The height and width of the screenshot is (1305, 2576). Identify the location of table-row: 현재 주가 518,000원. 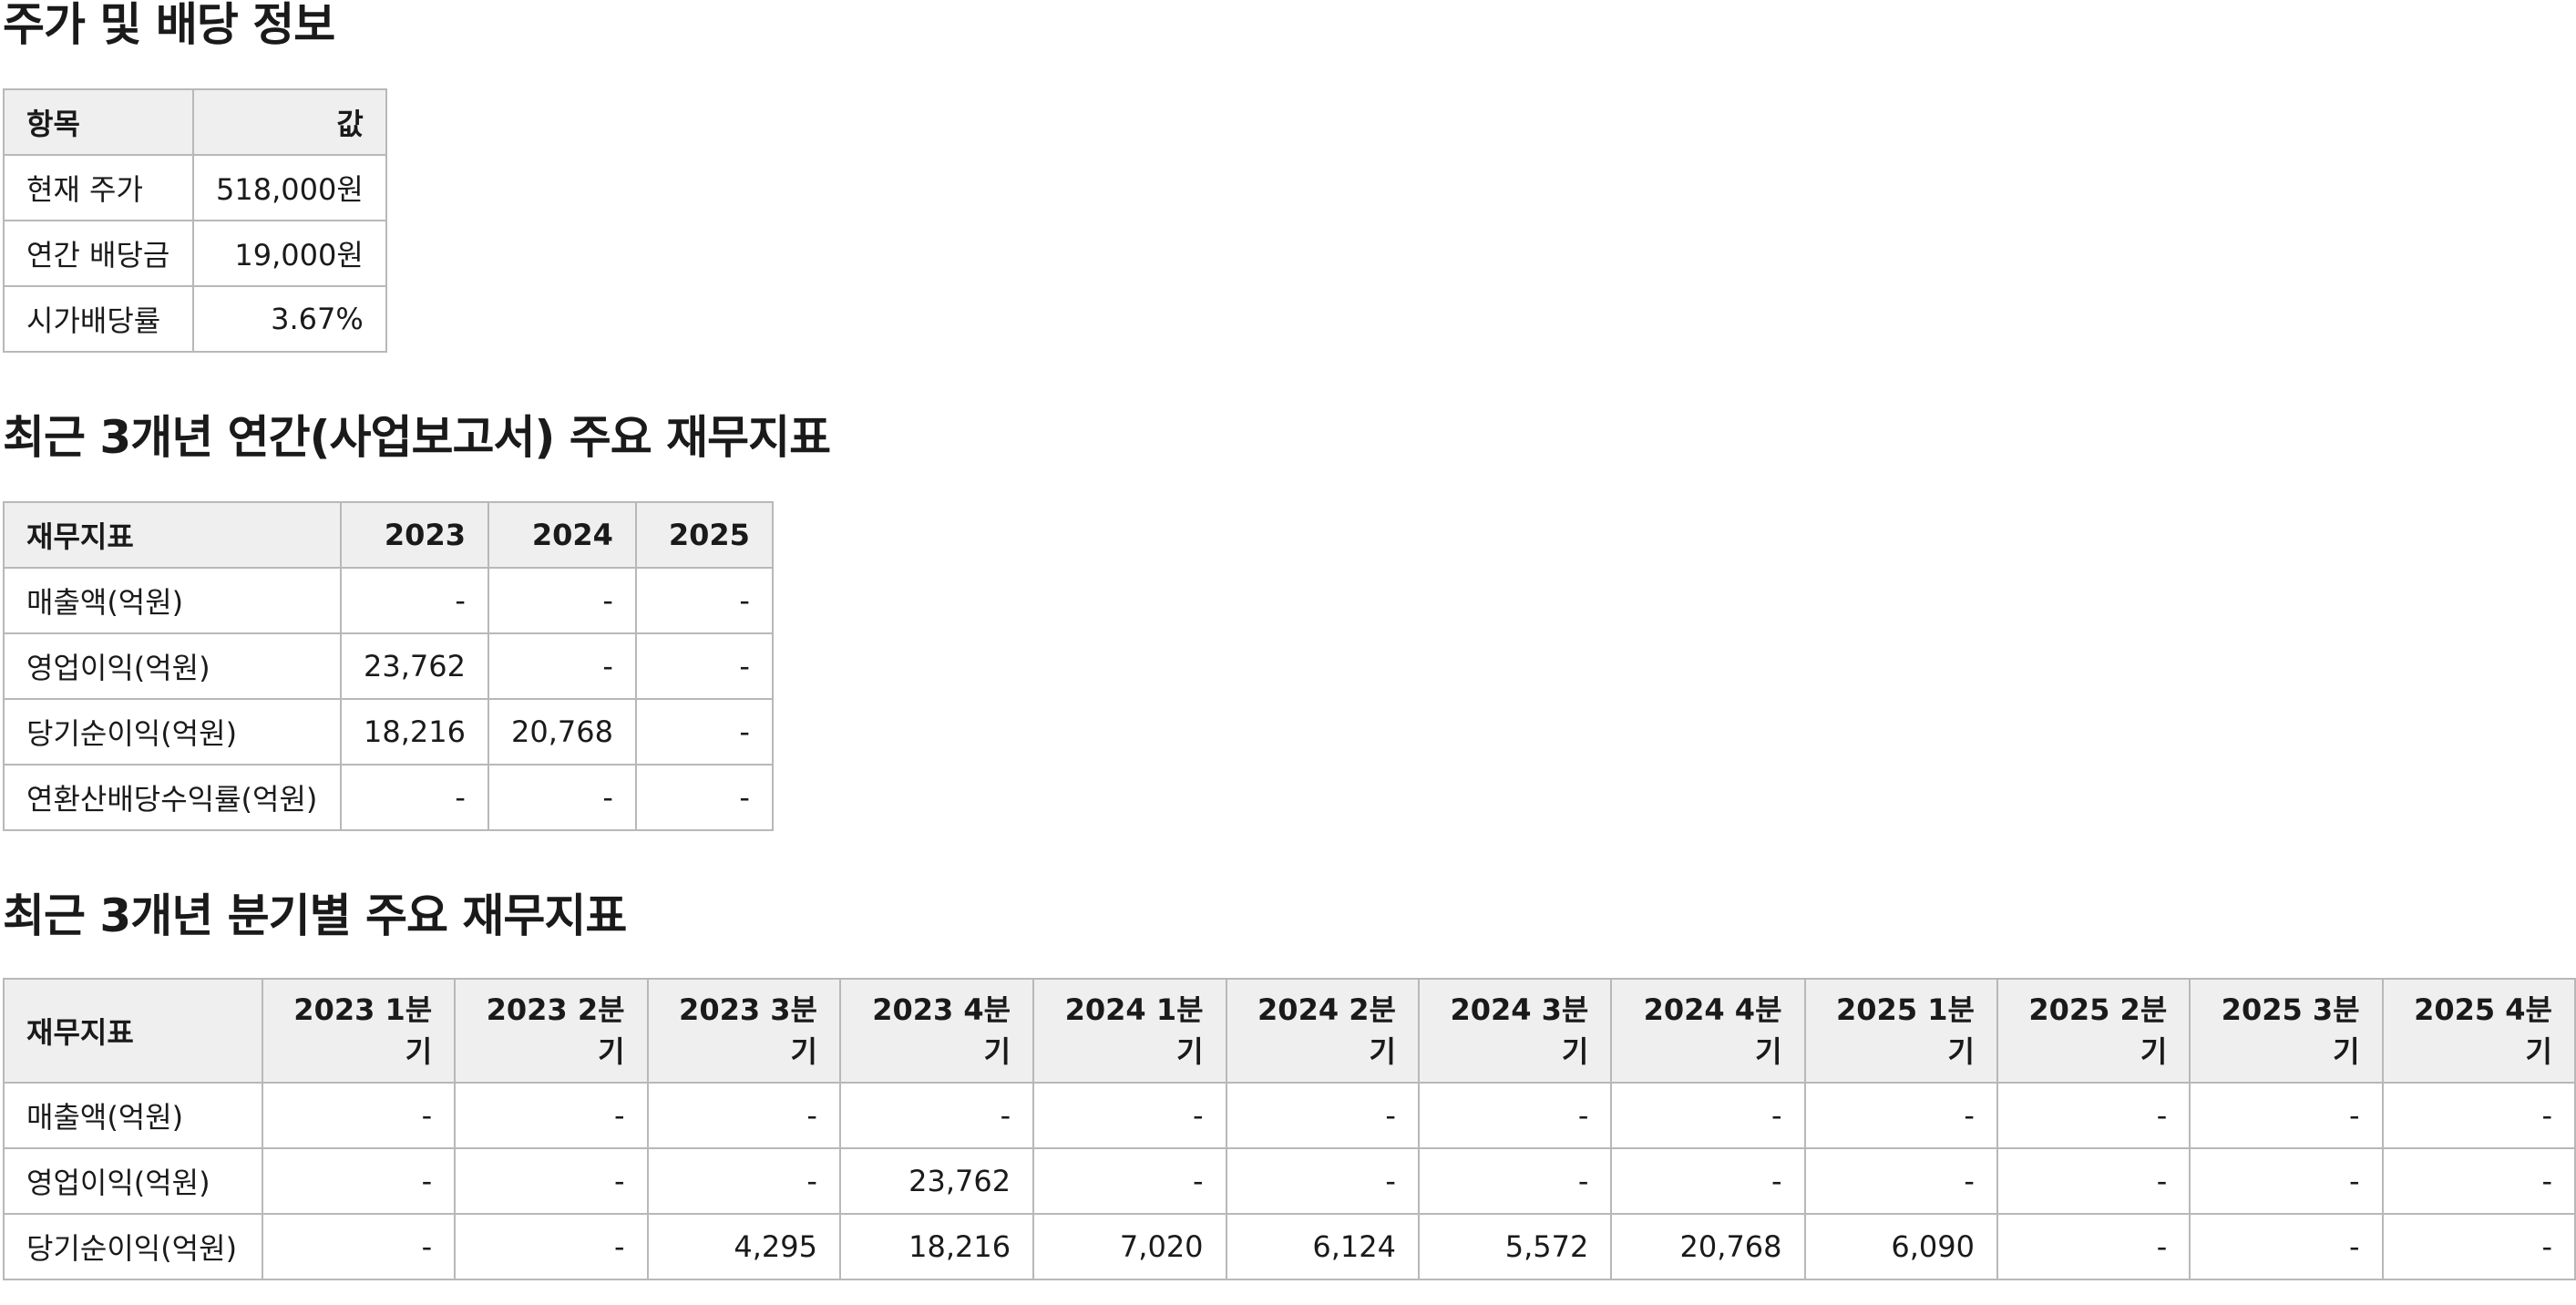
(195, 188).